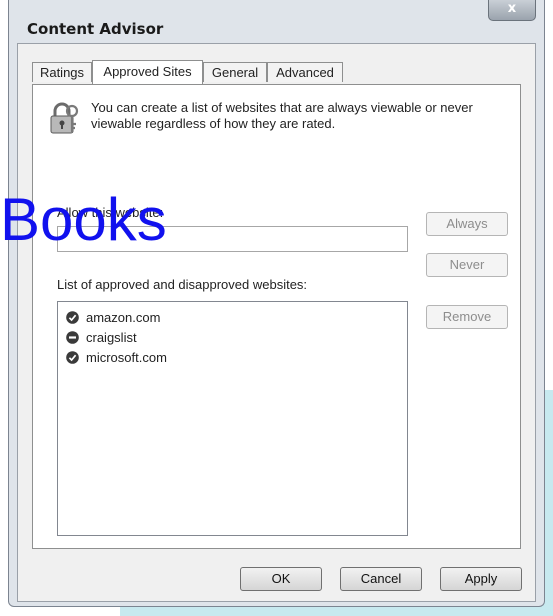 The width and height of the screenshot is (553, 616). What do you see at coordinates (305, 72) in the screenshot?
I see `tab-advanced: Advanced` at bounding box center [305, 72].